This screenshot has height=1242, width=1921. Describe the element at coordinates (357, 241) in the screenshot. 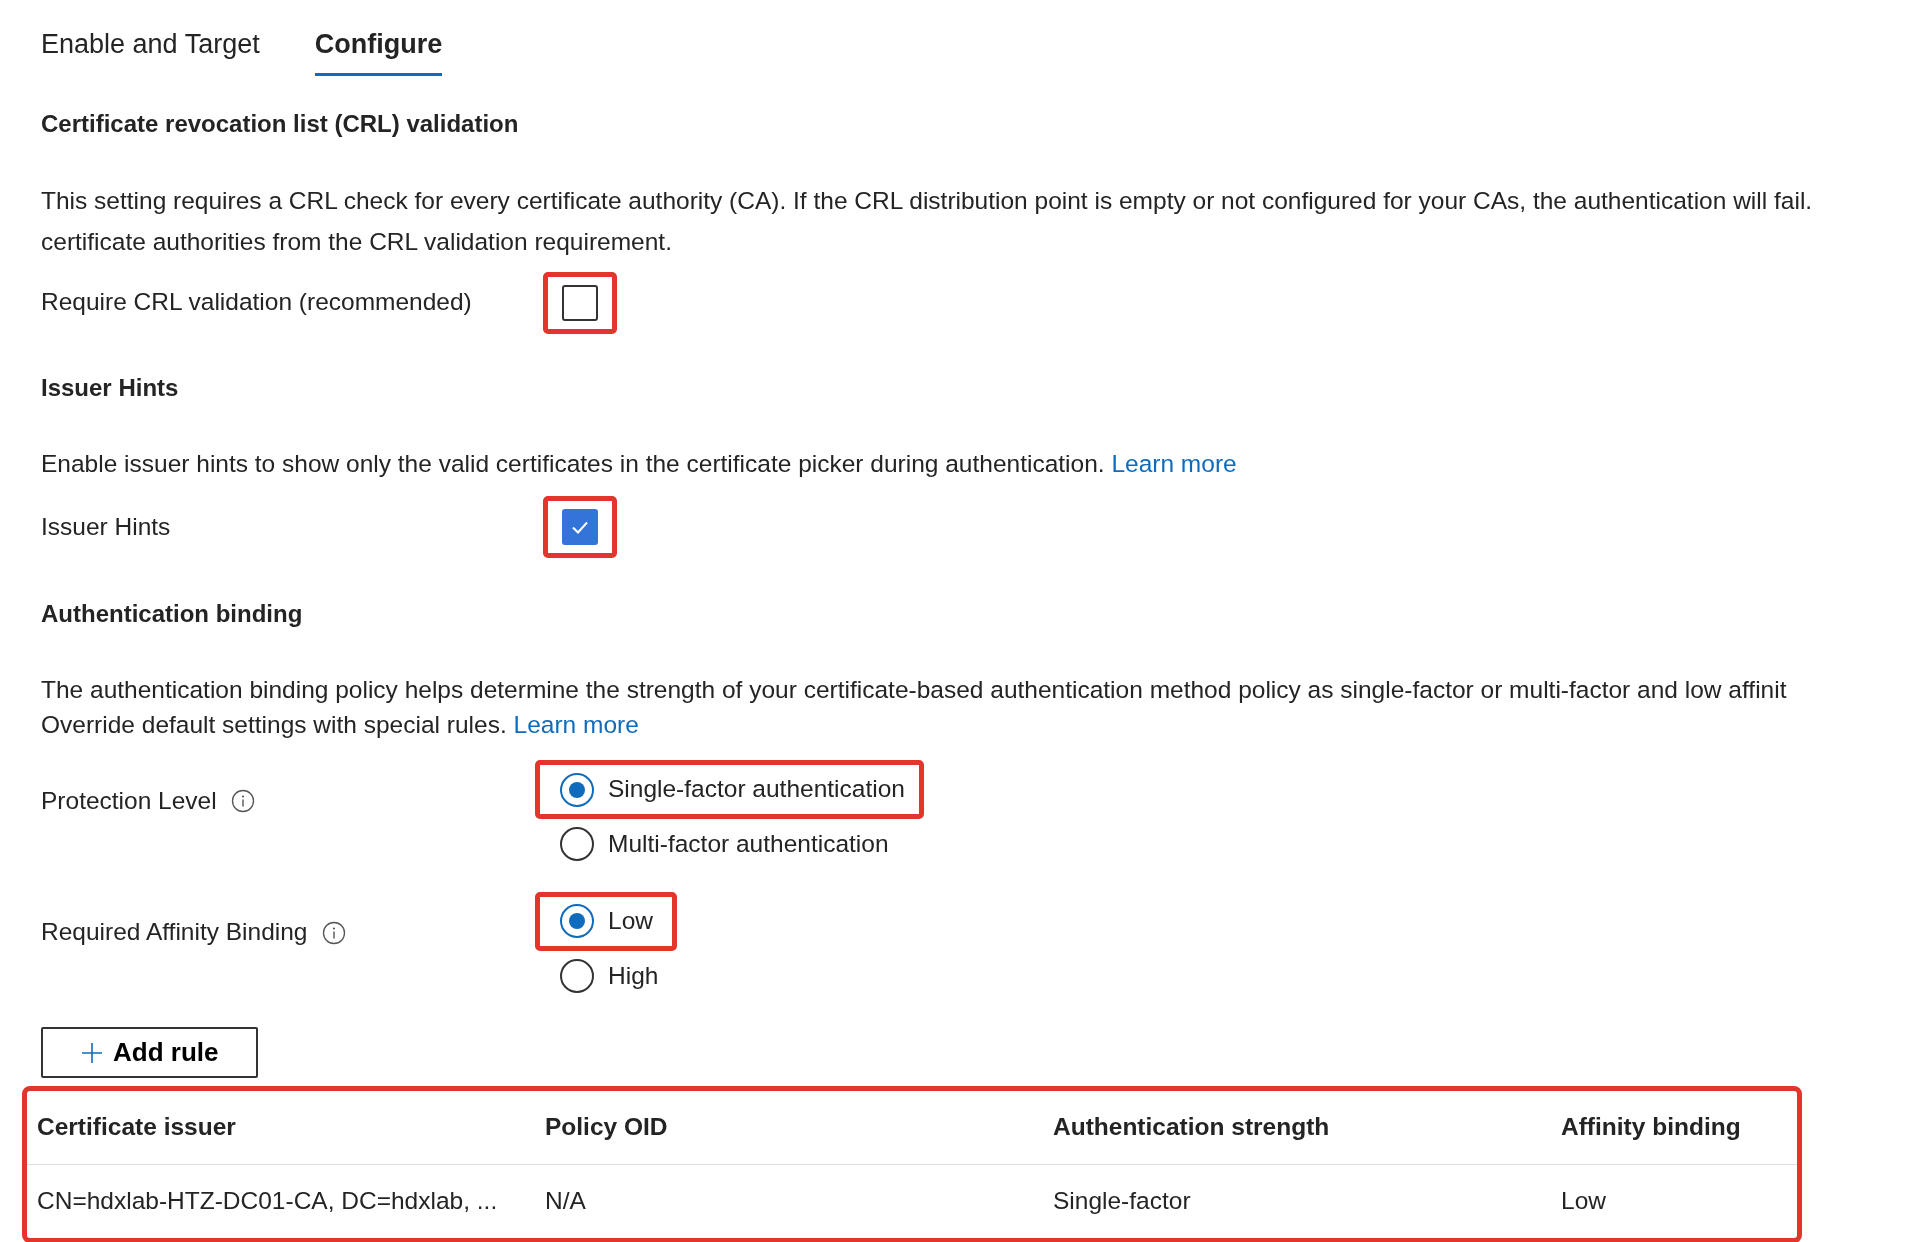

I see `paragraph-text: certificate authorities from the CRL validation requirement.` at that location.